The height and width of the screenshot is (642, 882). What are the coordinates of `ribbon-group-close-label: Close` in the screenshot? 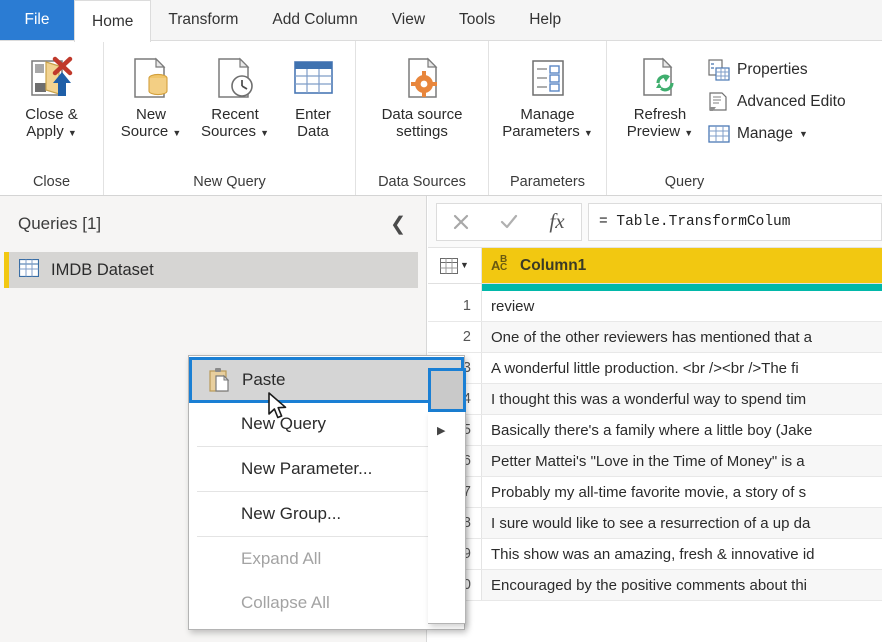 It's located at (51, 182).